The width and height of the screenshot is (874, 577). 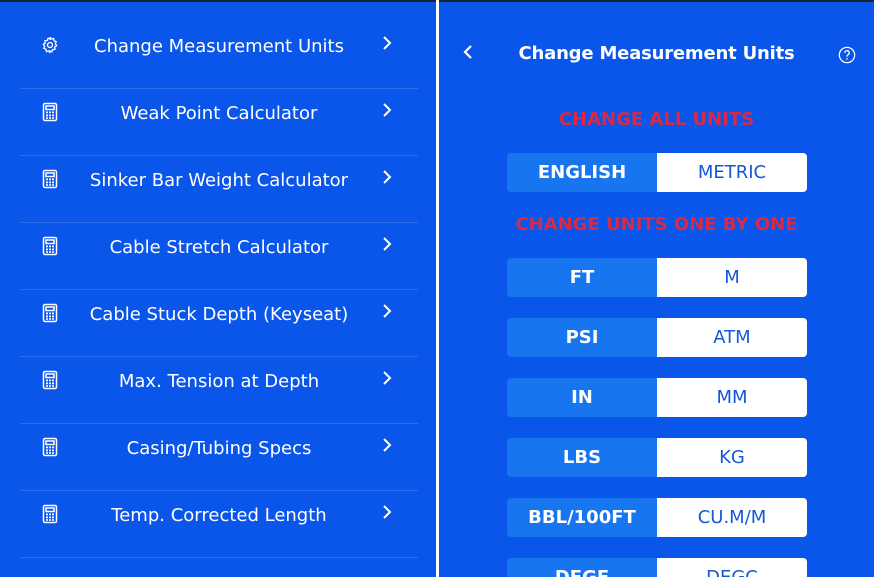 I want to click on menu-item-weak-point-calculator: Weak Point Calculator, so click(x=219, y=122).